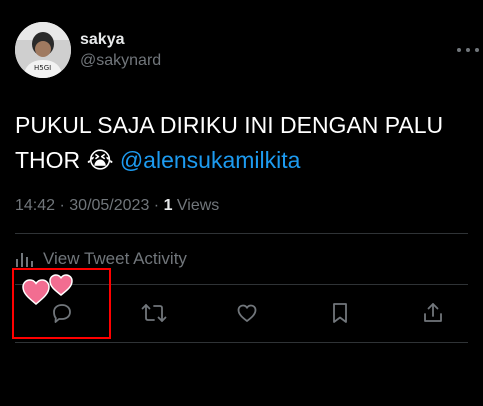  Describe the element at coordinates (120, 61) in the screenshot. I see `author-handle: @sakynard` at that location.